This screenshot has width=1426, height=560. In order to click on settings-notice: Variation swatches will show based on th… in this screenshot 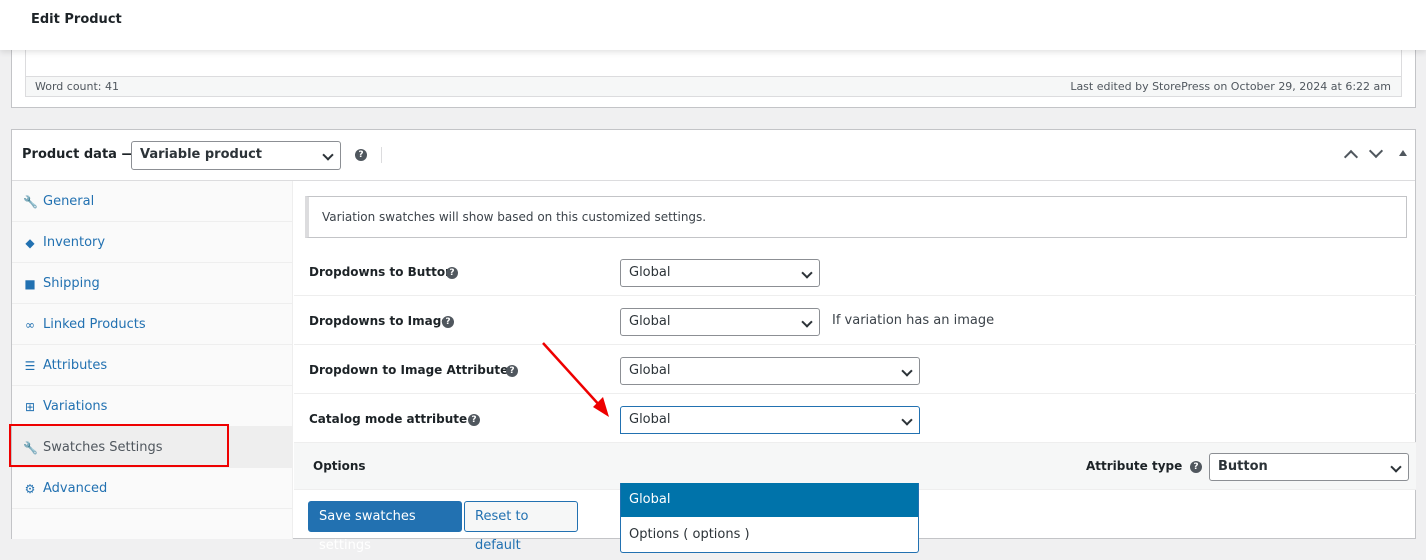, I will do `click(856, 217)`.